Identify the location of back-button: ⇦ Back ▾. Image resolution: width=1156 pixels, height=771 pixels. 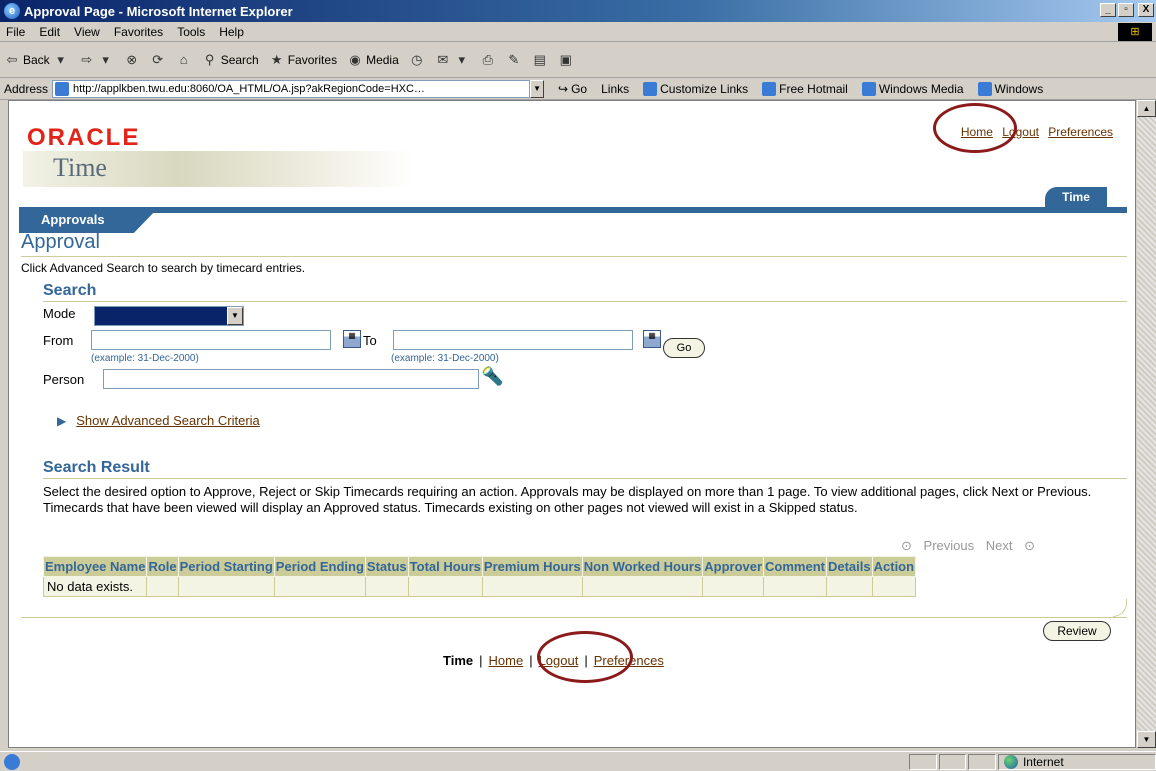
(36, 60).